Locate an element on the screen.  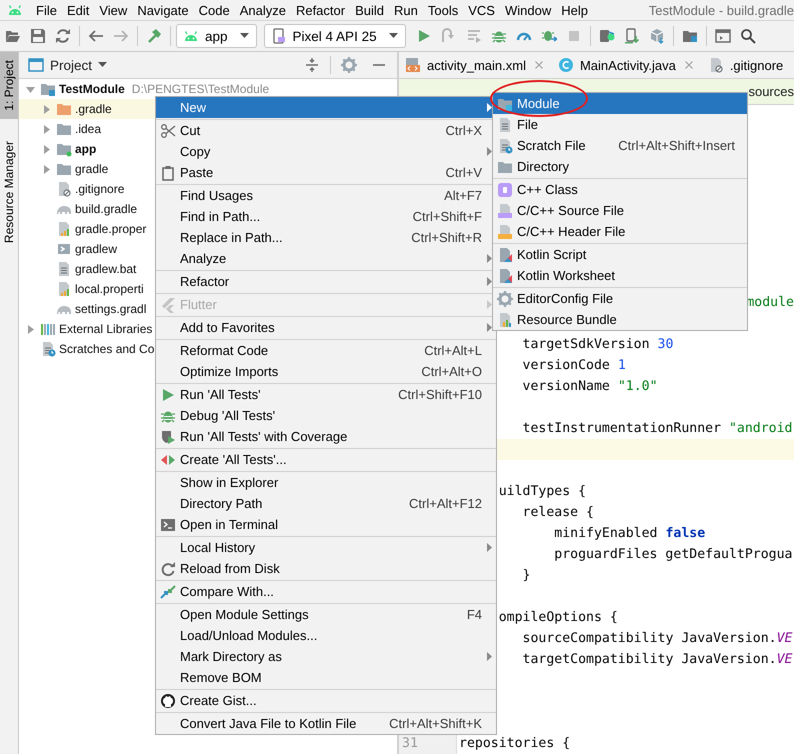
code-line: targetCompatibility JavaVersion.VE is located at coordinates (657, 659).